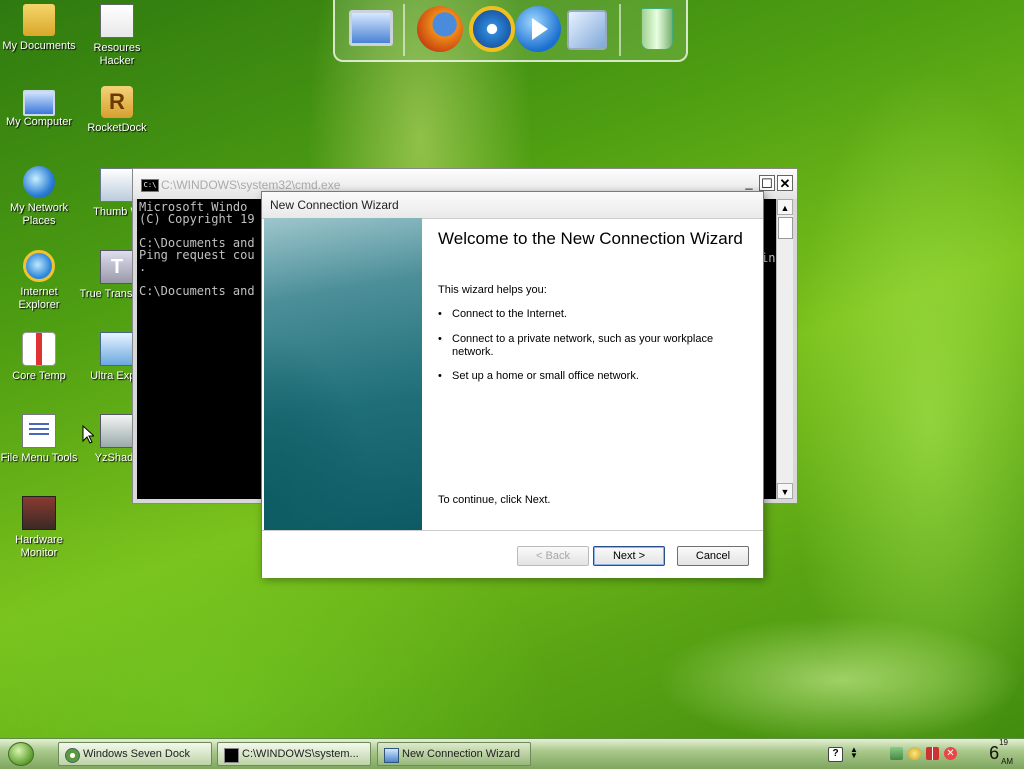 Image resolution: width=1024 pixels, height=769 pixels. I want to click on network-icon, so click(39, 182).